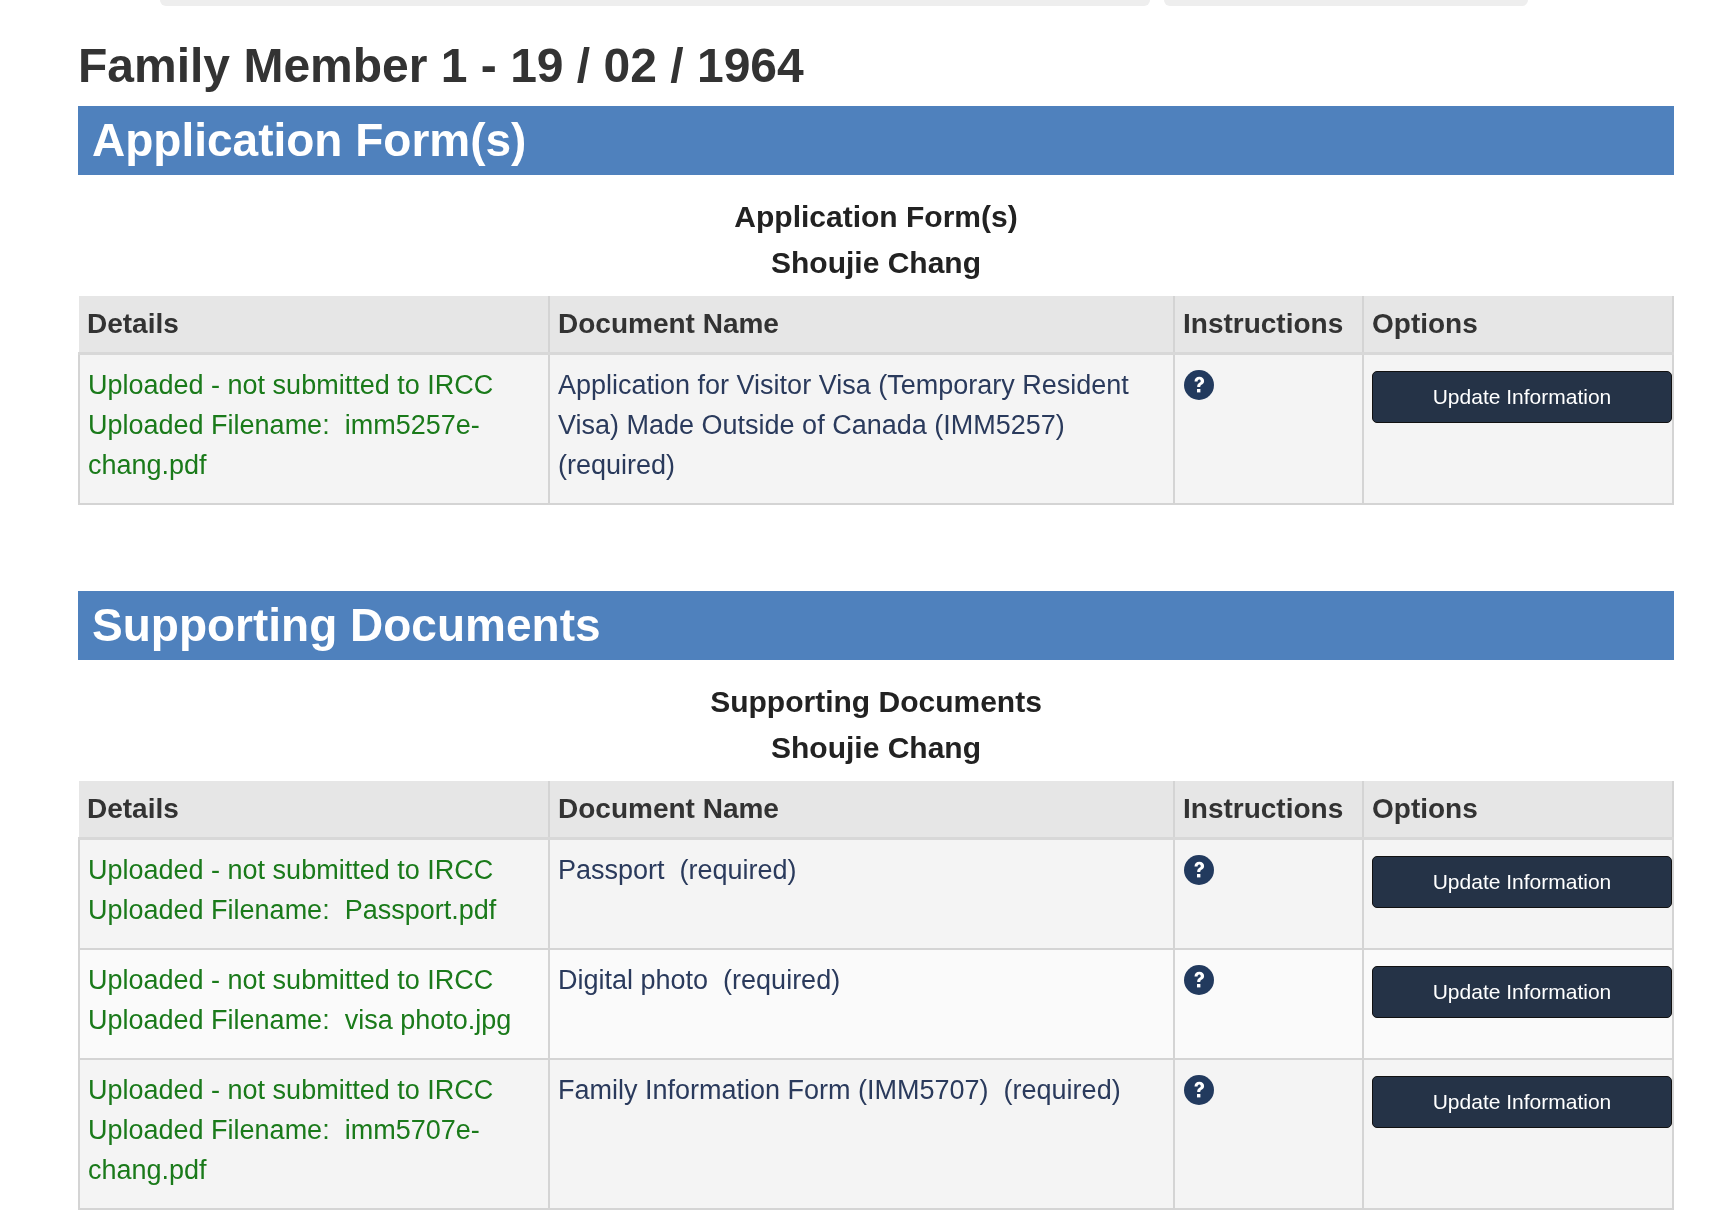  Describe the element at coordinates (861, 428) in the screenshot. I see `document-name: Application for Visitor Visa (Temporary Resident Visa) Made Outside of Canada (IMM5257) (required)` at that location.